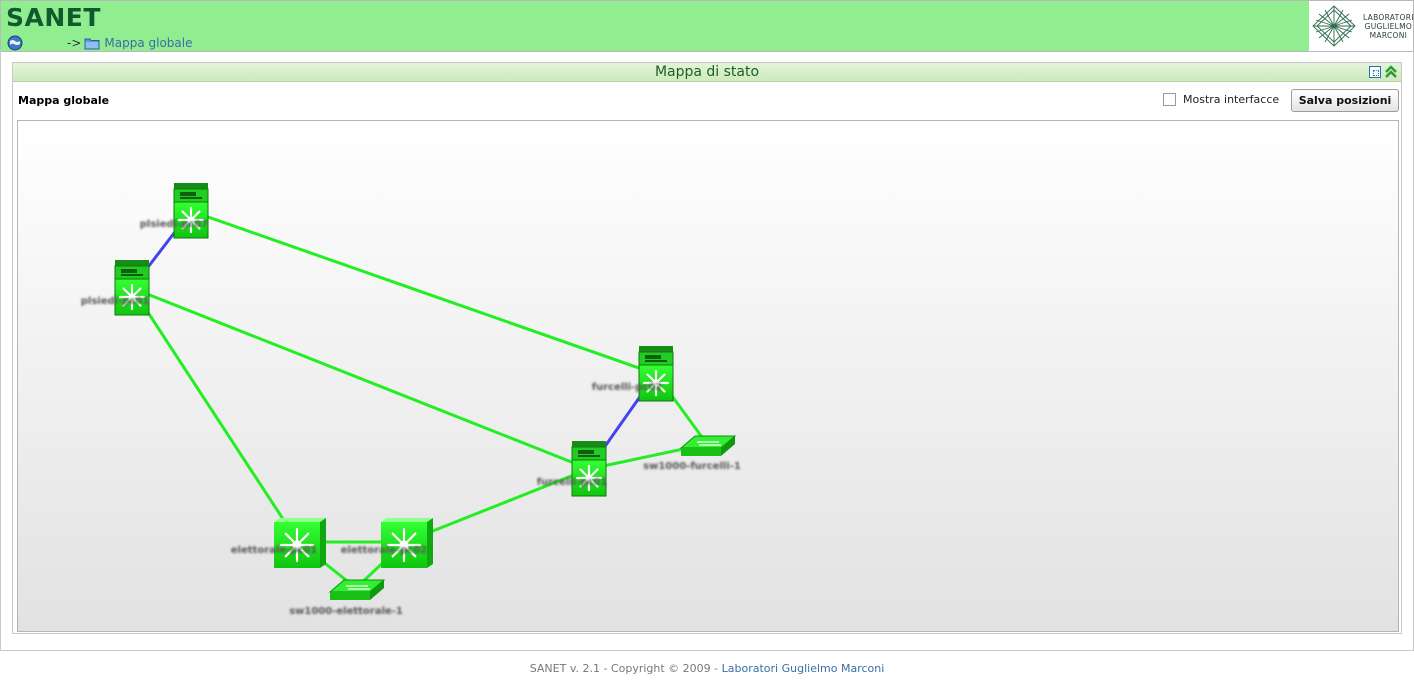 This screenshot has width=1414, height=697. What do you see at coordinates (707, 26) in the screenshot?
I see `header-bar: SANET -> Mappa globale LABORATORI GUGLIE` at bounding box center [707, 26].